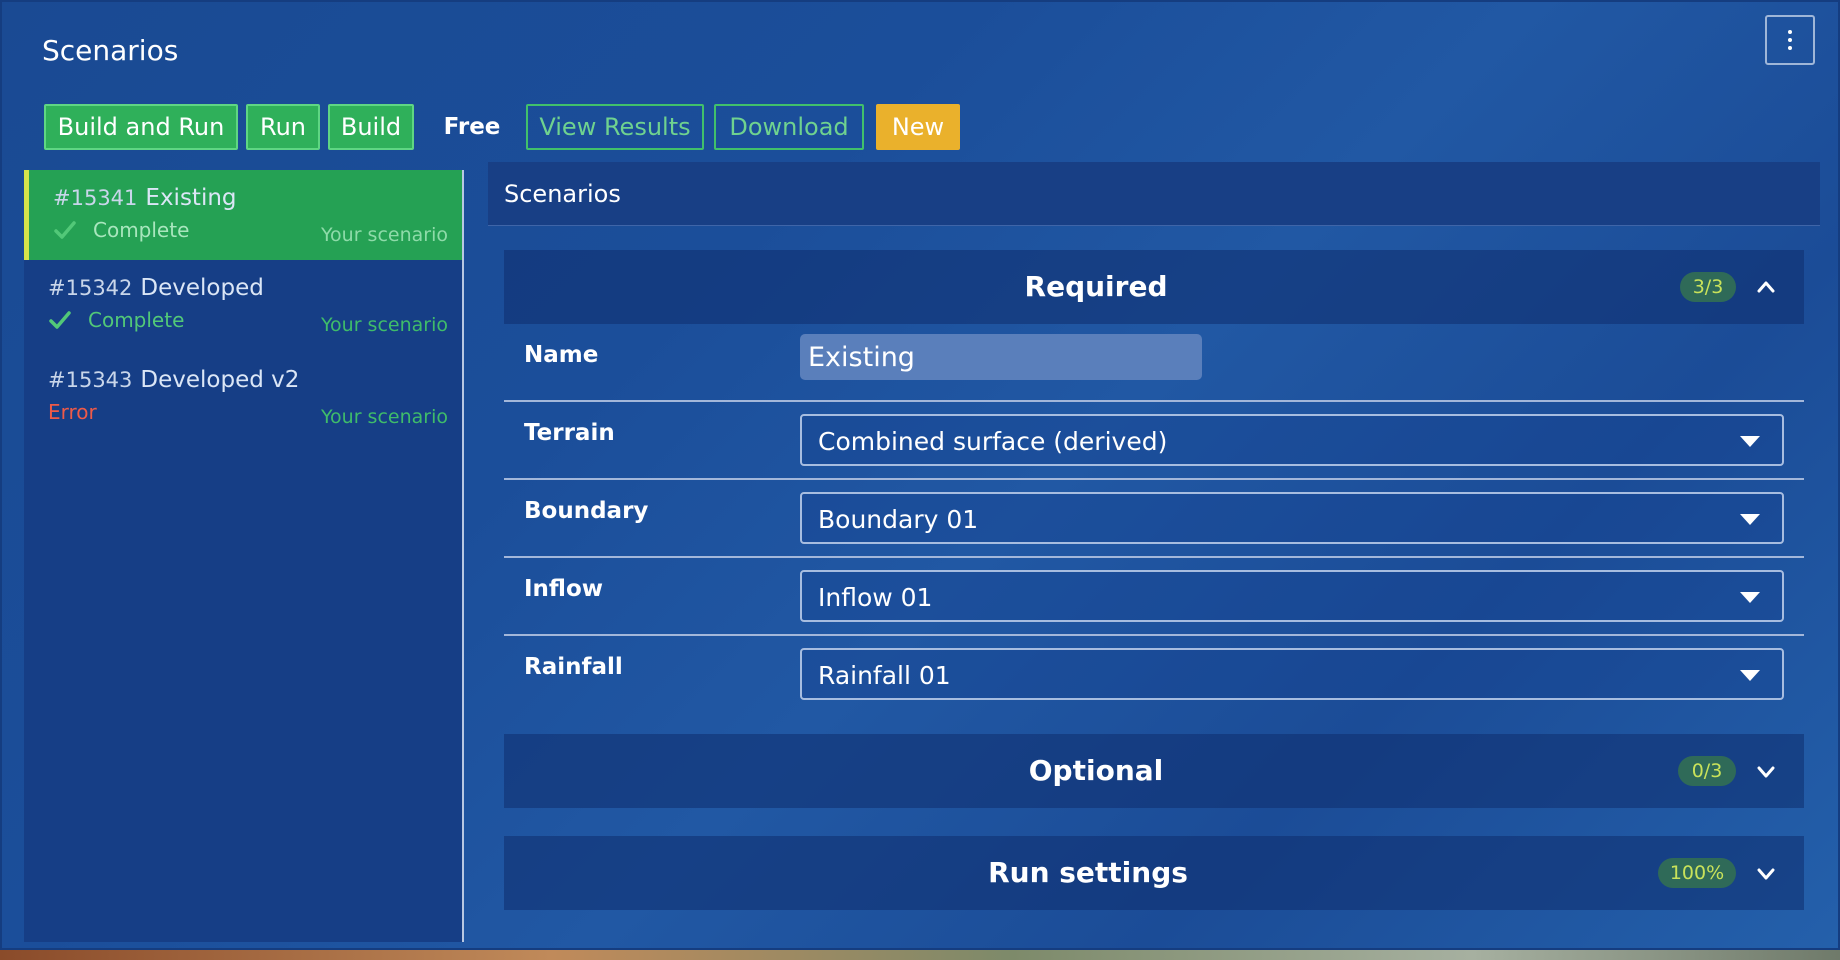 The width and height of the screenshot is (1840, 960). Describe the element at coordinates (1790, 40) in the screenshot. I see `kebab-menu-icon` at that location.